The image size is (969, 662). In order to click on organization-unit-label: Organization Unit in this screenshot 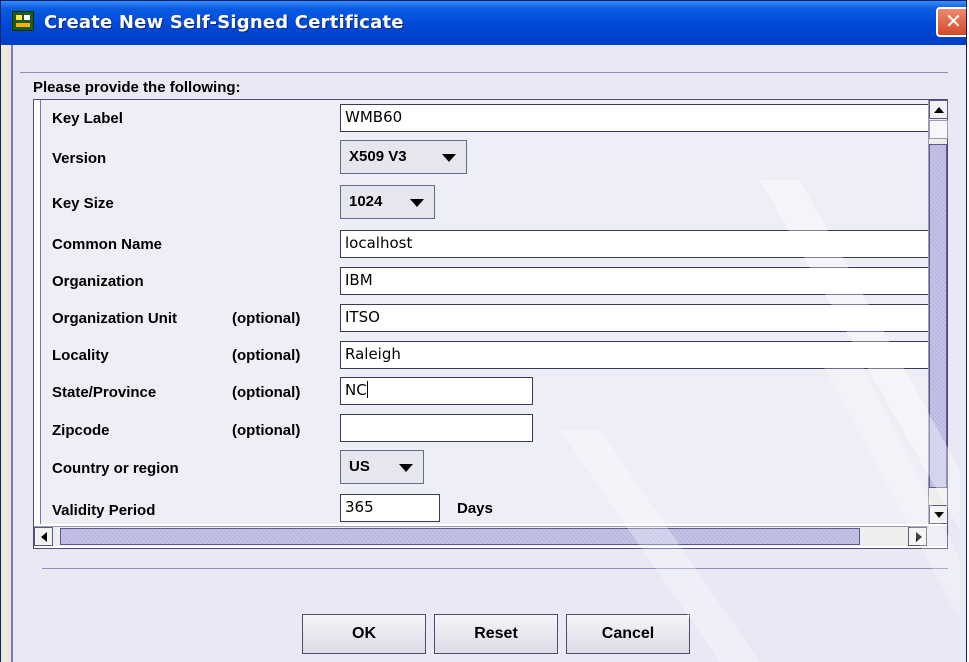, I will do `click(114, 318)`.